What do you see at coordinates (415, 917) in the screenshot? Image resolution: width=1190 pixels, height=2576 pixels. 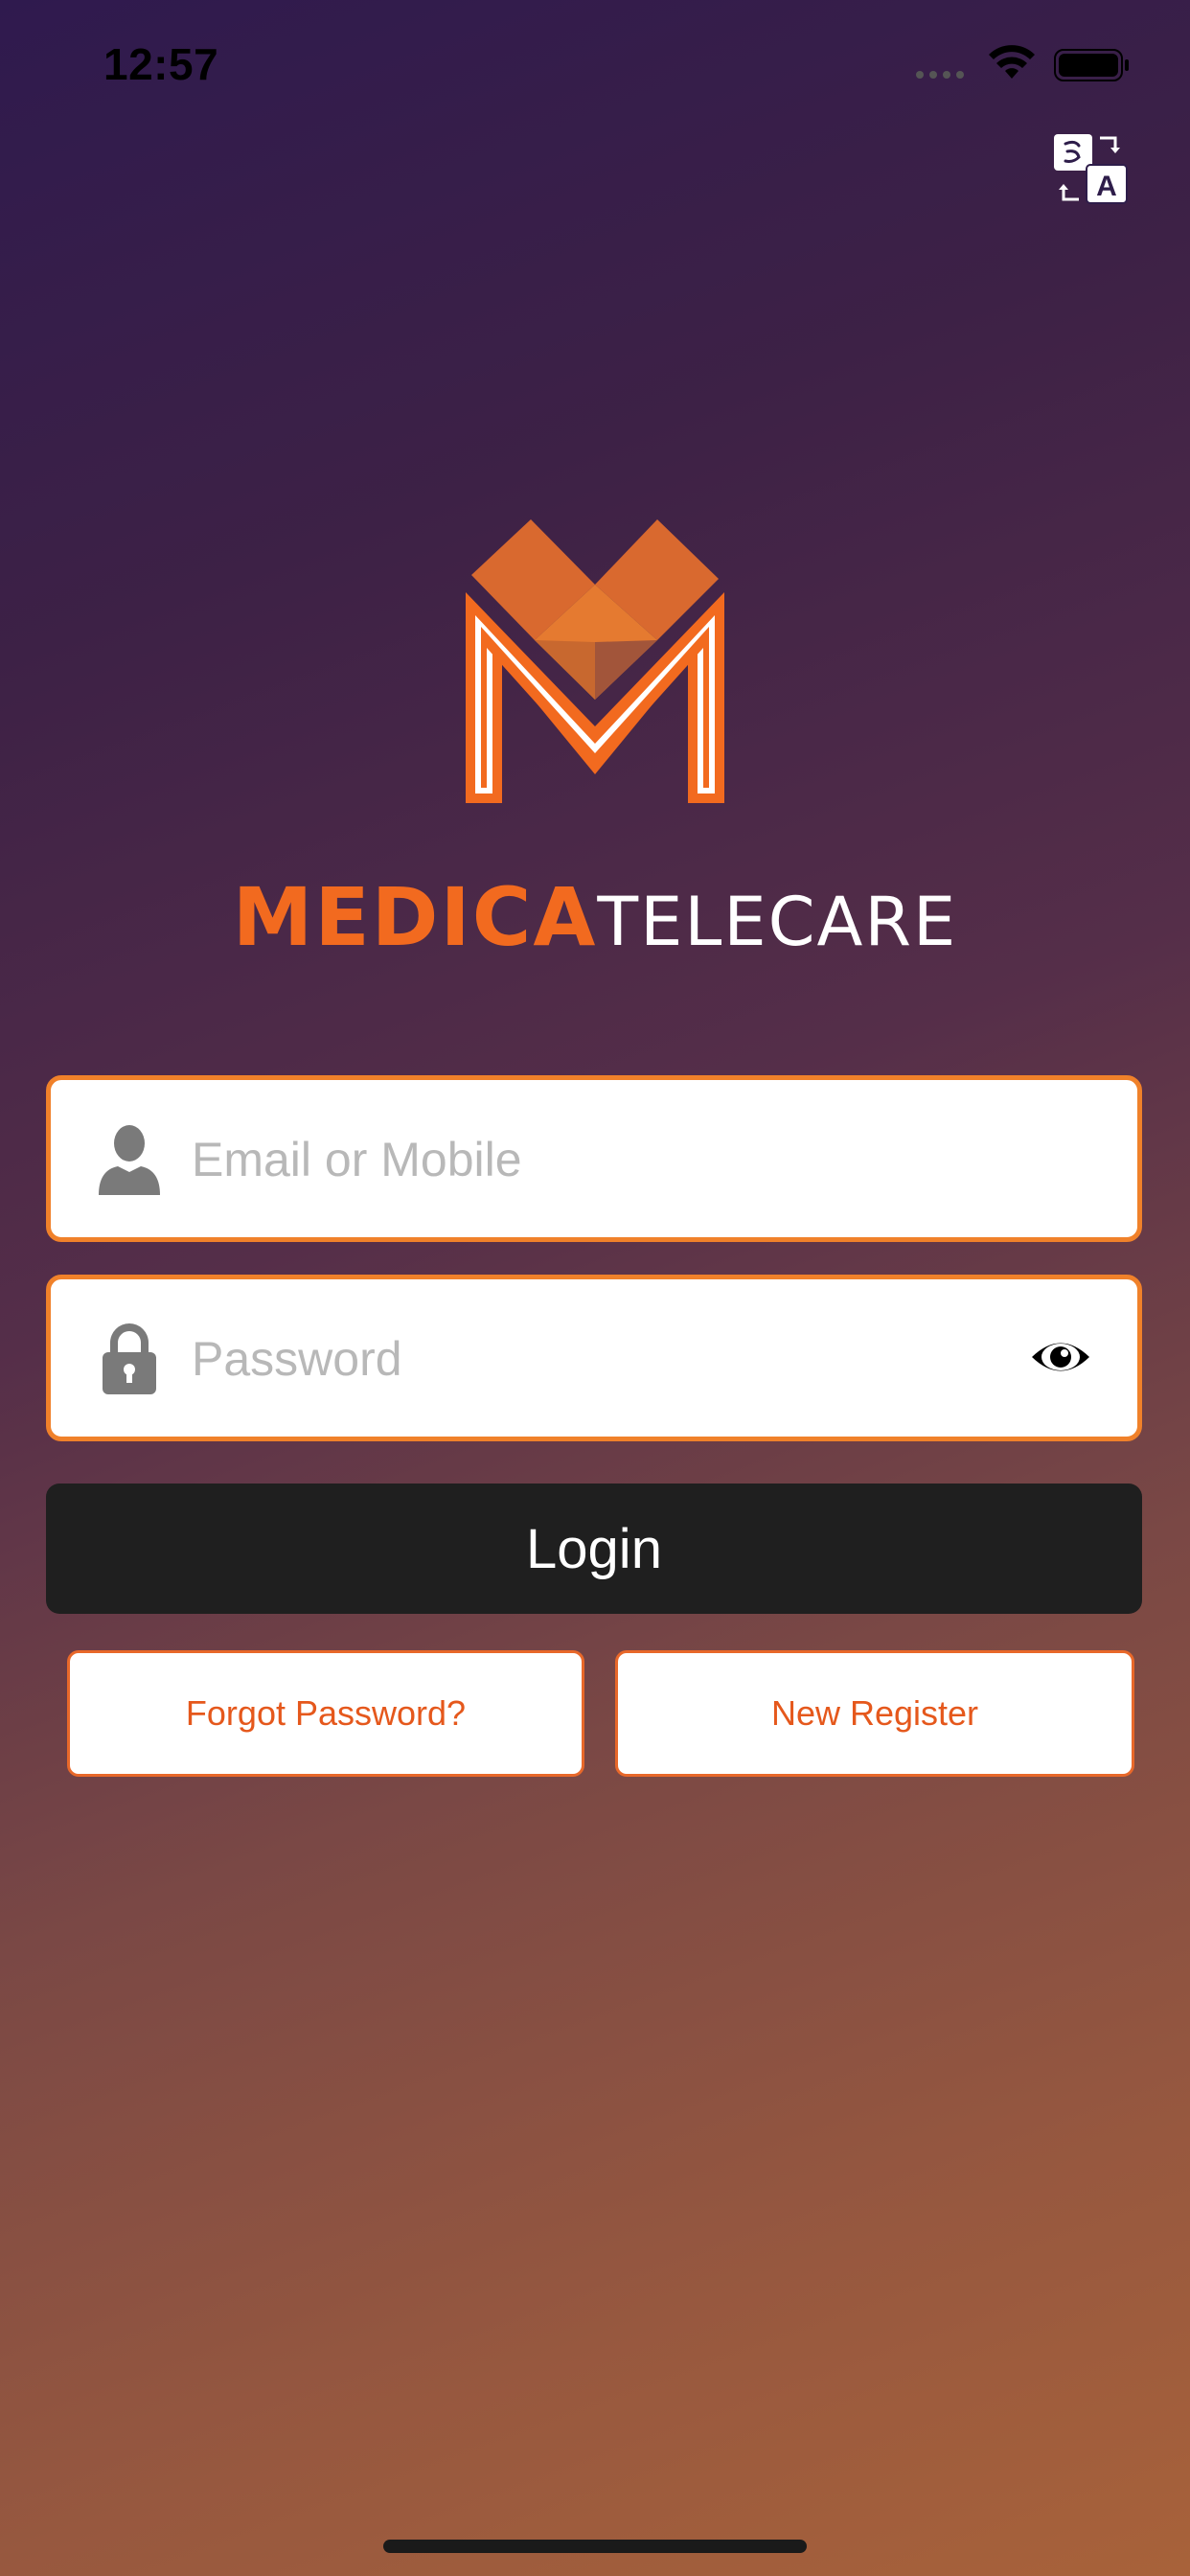 I see `brand-name-medica: MEDICA` at bounding box center [415, 917].